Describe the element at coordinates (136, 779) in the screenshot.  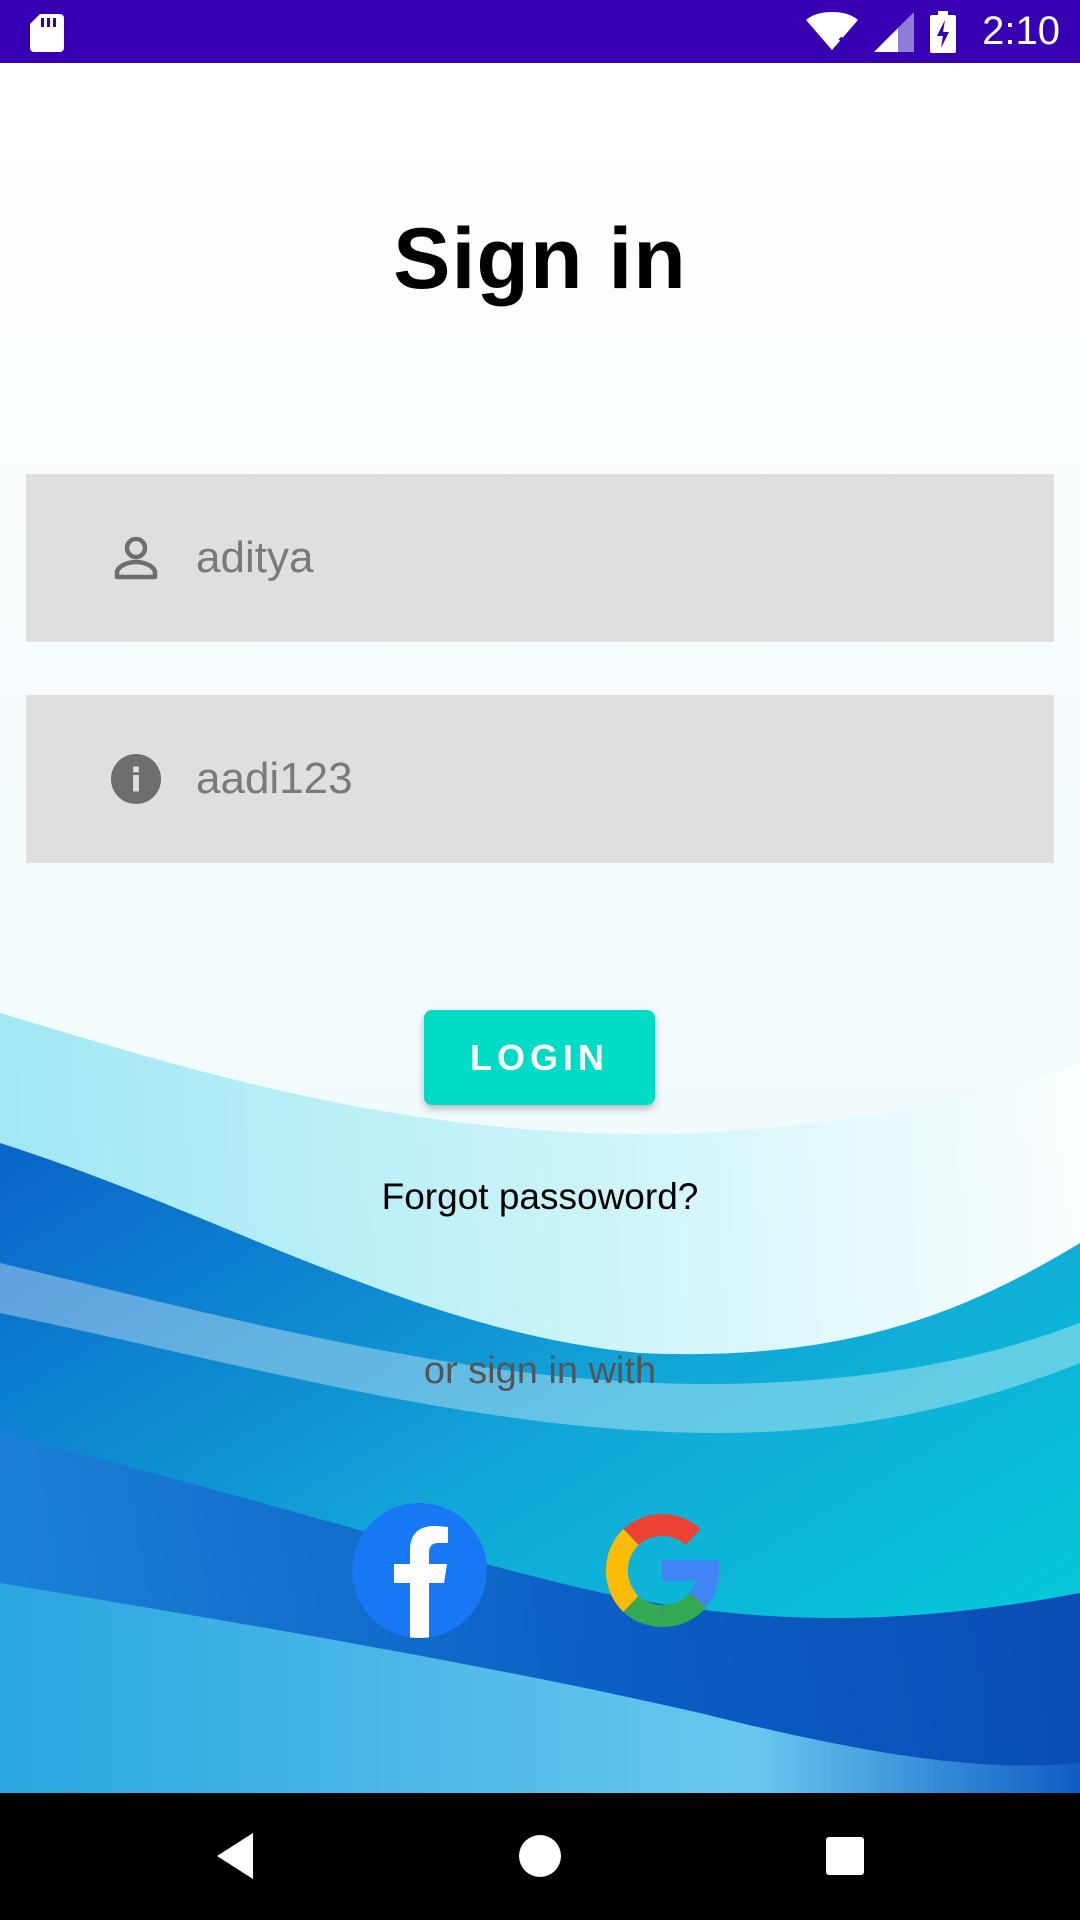
I see `info-icon` at that location.